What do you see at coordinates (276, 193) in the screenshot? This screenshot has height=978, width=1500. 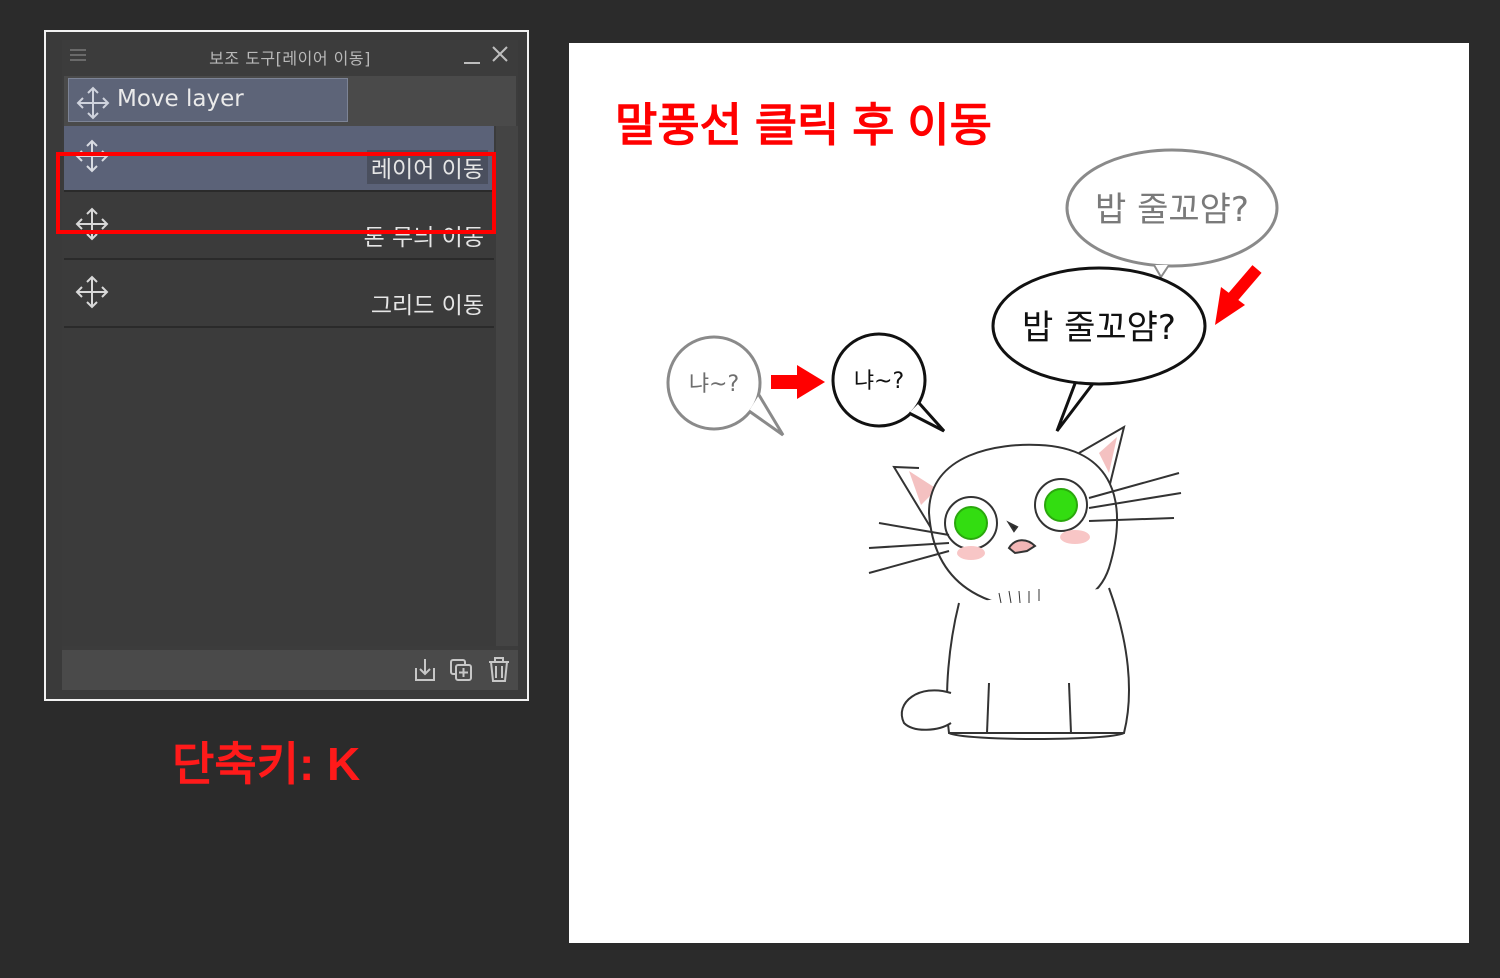 I see `highlight-box` at bounding box center [276, 193].